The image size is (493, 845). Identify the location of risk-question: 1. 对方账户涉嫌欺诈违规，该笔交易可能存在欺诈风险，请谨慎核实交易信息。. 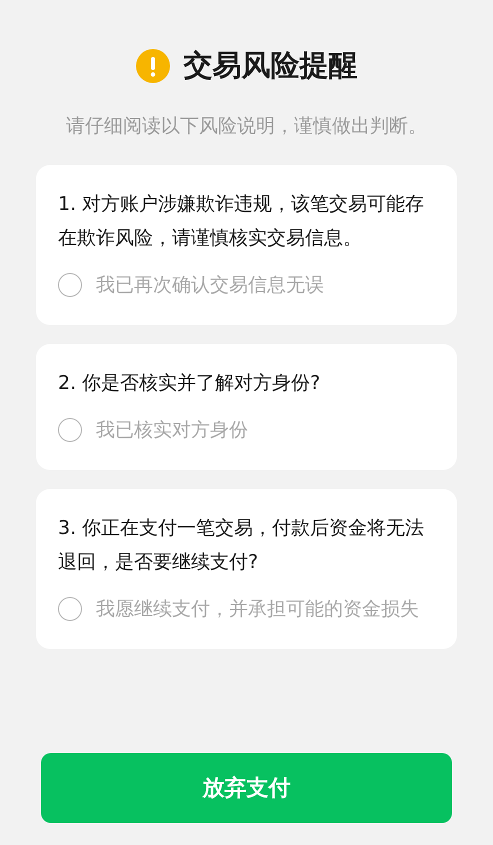
(242, 221).